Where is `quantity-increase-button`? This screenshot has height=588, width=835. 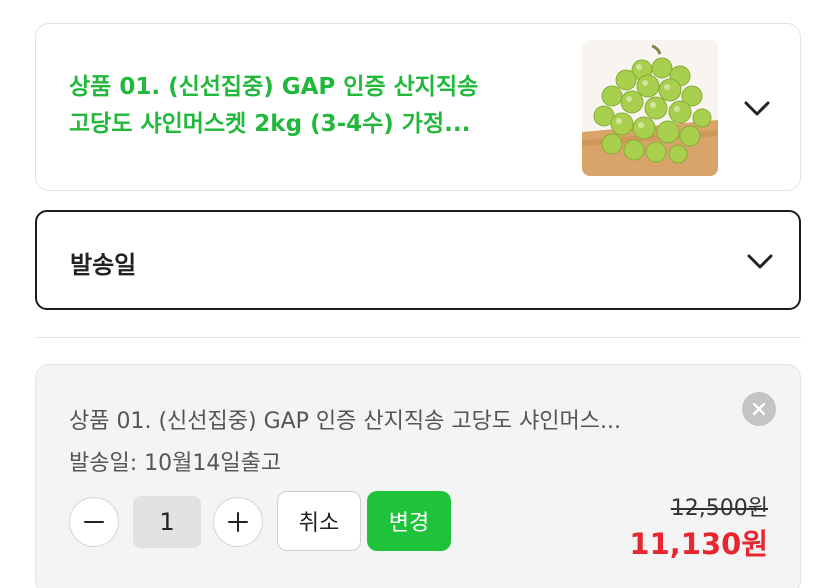 quantity-increase-button is located at coordinates (238, 522).